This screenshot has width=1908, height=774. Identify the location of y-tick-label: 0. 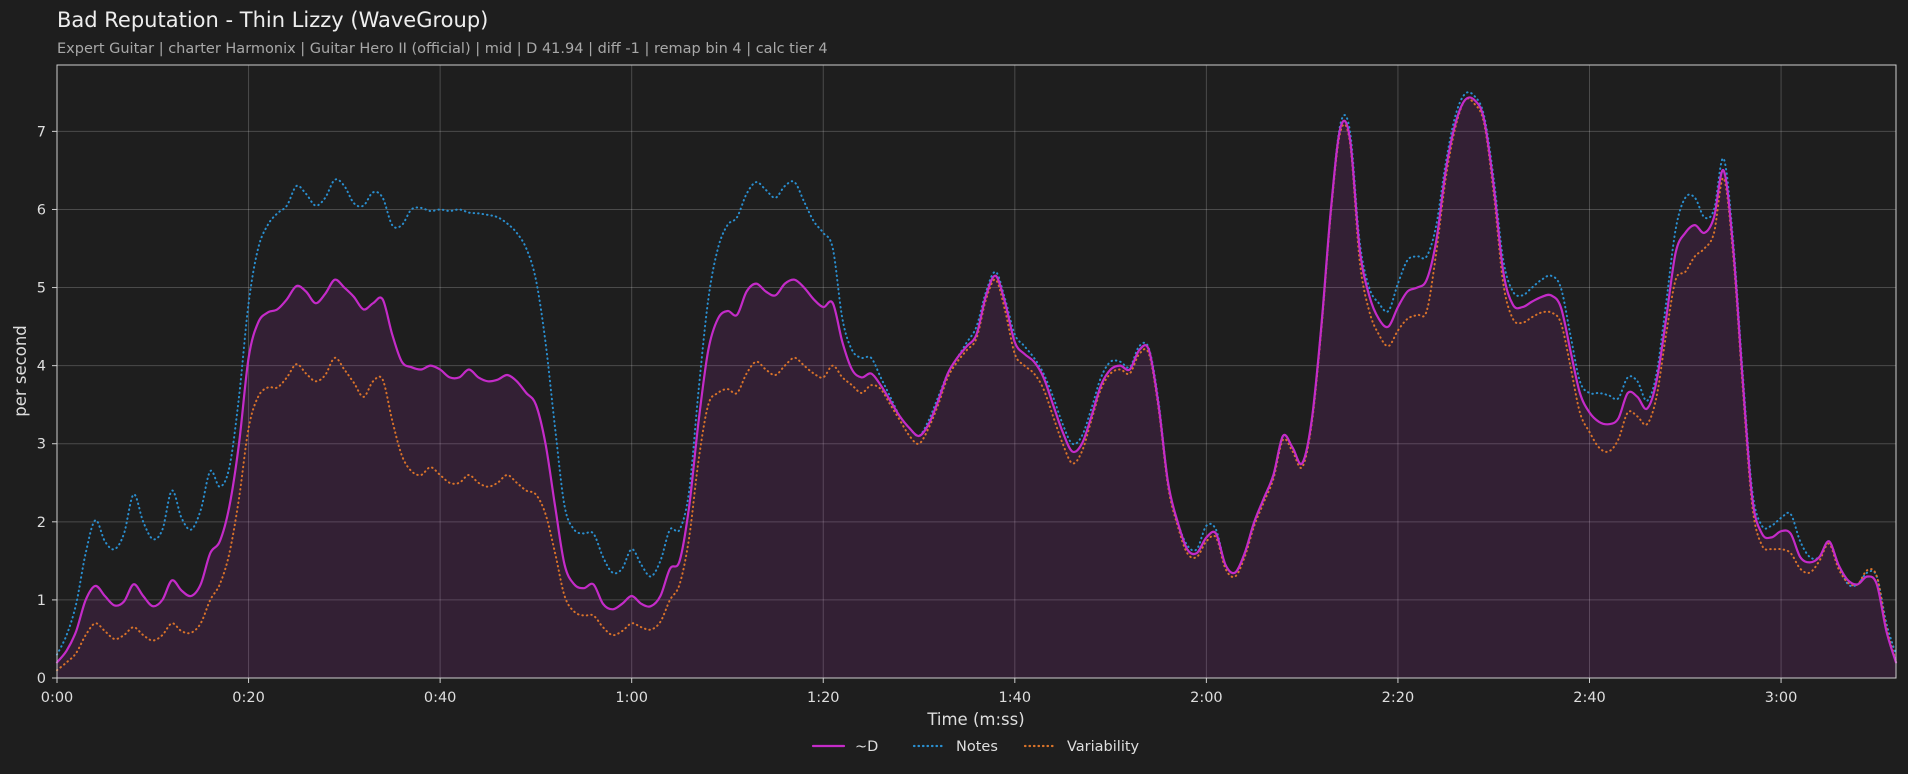
(41, 679).